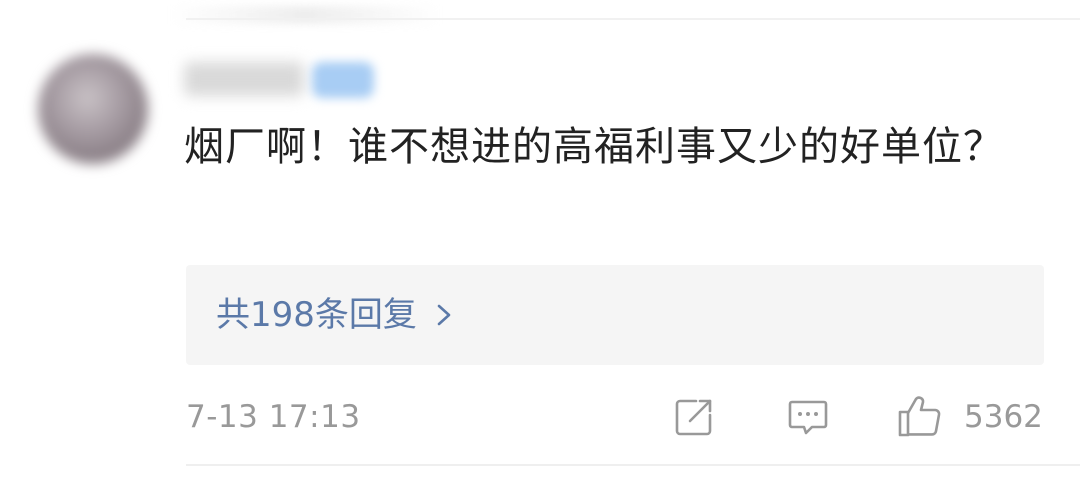  What do you see at coordinates (444, 315) in the screenshot?
I see `chevron-right-icon` at bounding box center [444, 315].